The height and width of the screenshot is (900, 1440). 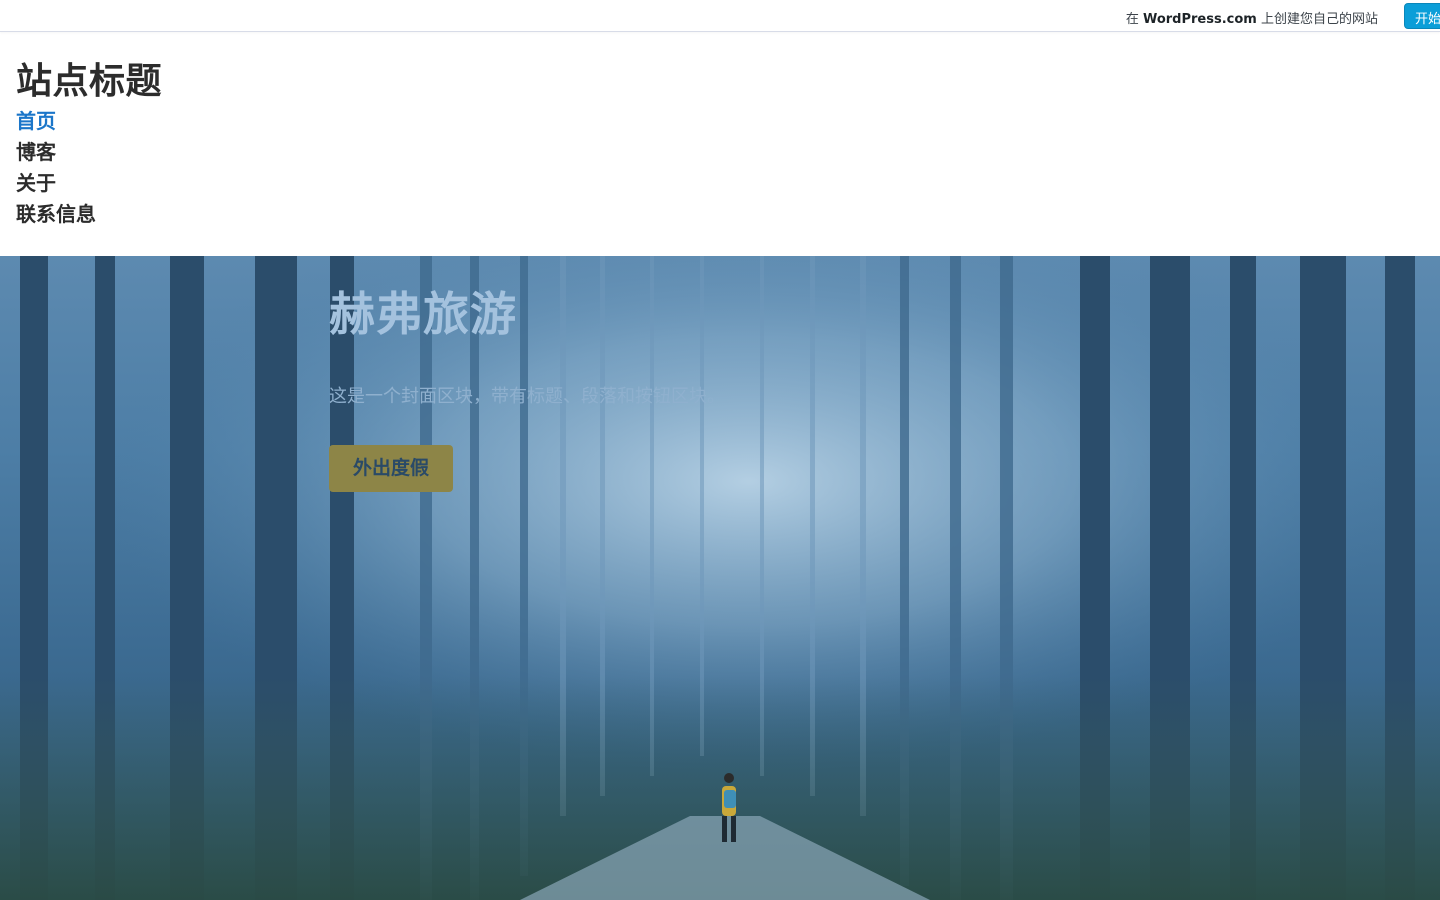 I want to click on wordpress-promo-text: 在 WordPress.com 上创建您自己的网站, so click(x=1252, y=17).